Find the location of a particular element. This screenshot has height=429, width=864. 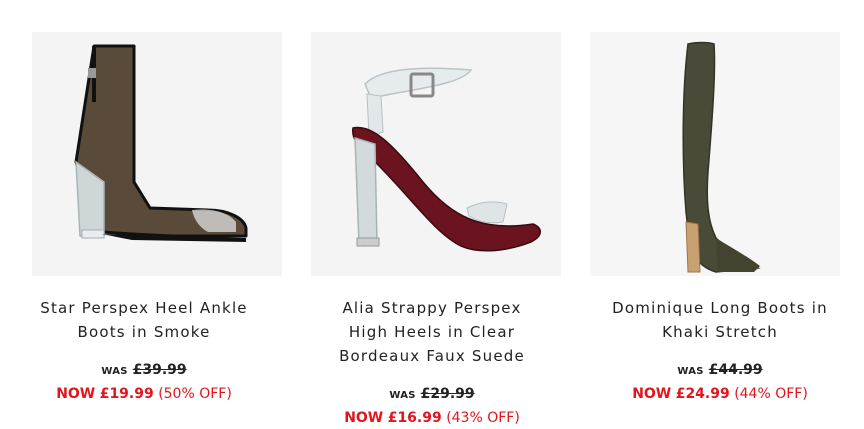

was-price: WAS £44.99 is located at coordinates (720, 370).